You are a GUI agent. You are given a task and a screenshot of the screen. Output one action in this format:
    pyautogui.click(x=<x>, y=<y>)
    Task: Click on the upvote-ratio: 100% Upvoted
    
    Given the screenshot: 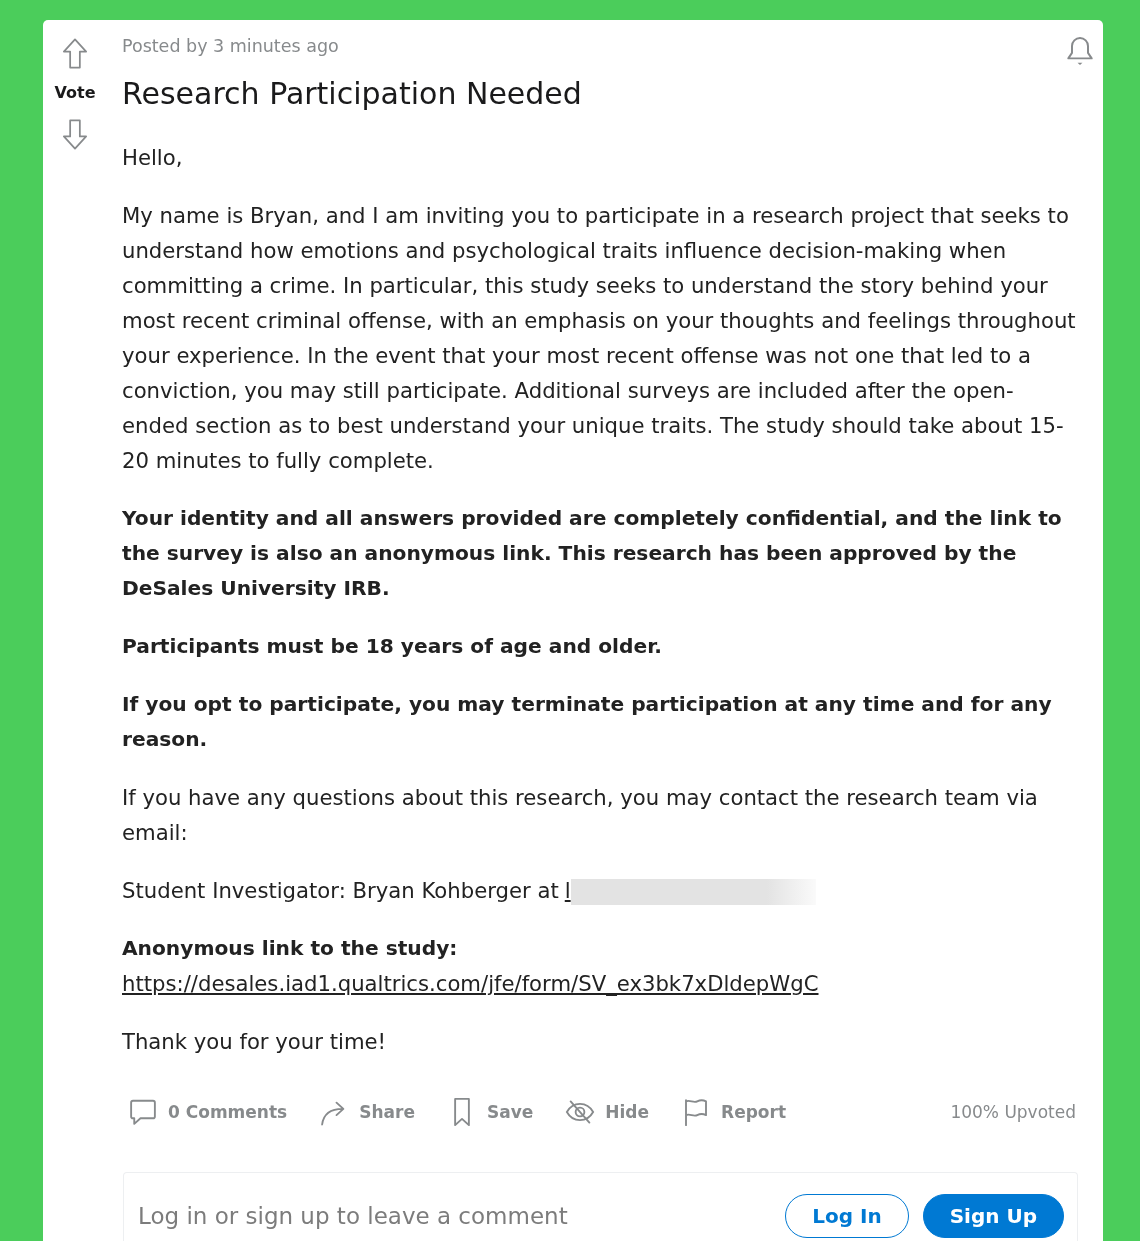 What is the action you would take?
    pyautogui.click(x=1013, y=1112)
    